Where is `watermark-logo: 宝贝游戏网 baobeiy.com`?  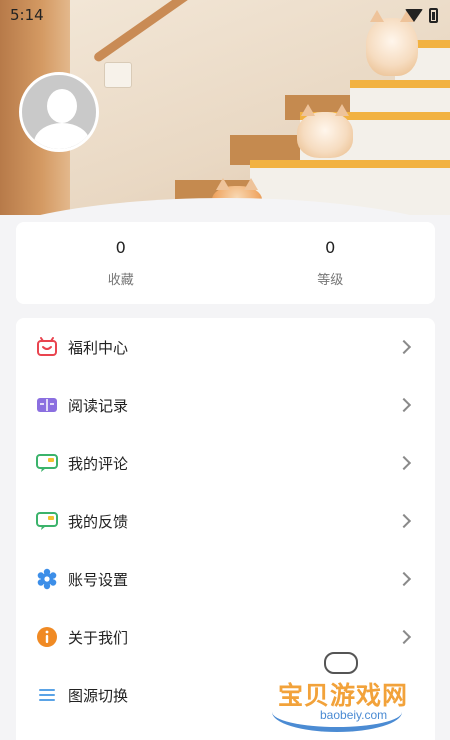
watermark-logo: 宝贝游戏网 baobeiy.com is located at coordinates (347, 692).